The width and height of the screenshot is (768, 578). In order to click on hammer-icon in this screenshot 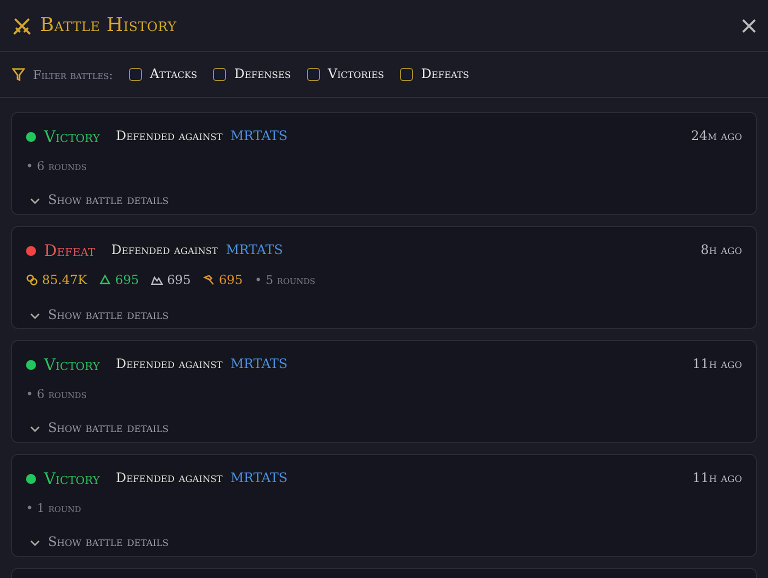, I will do `click(208, 280)`.